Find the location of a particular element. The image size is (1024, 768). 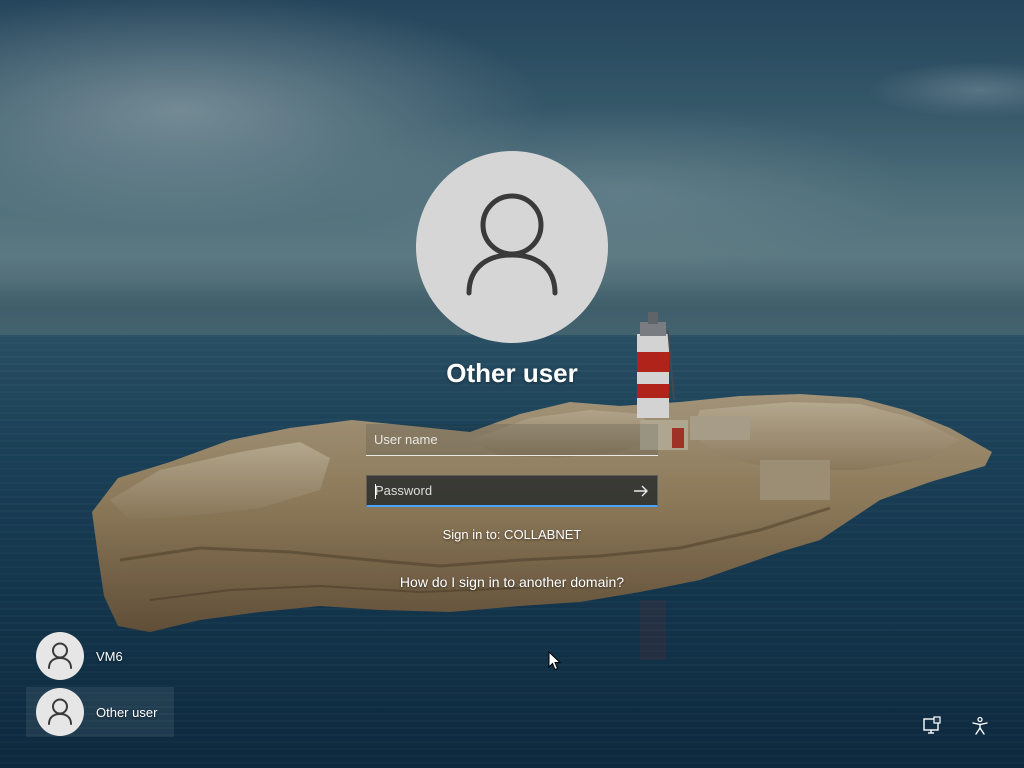

accessibility-icon is located at coordinates (980, 726).